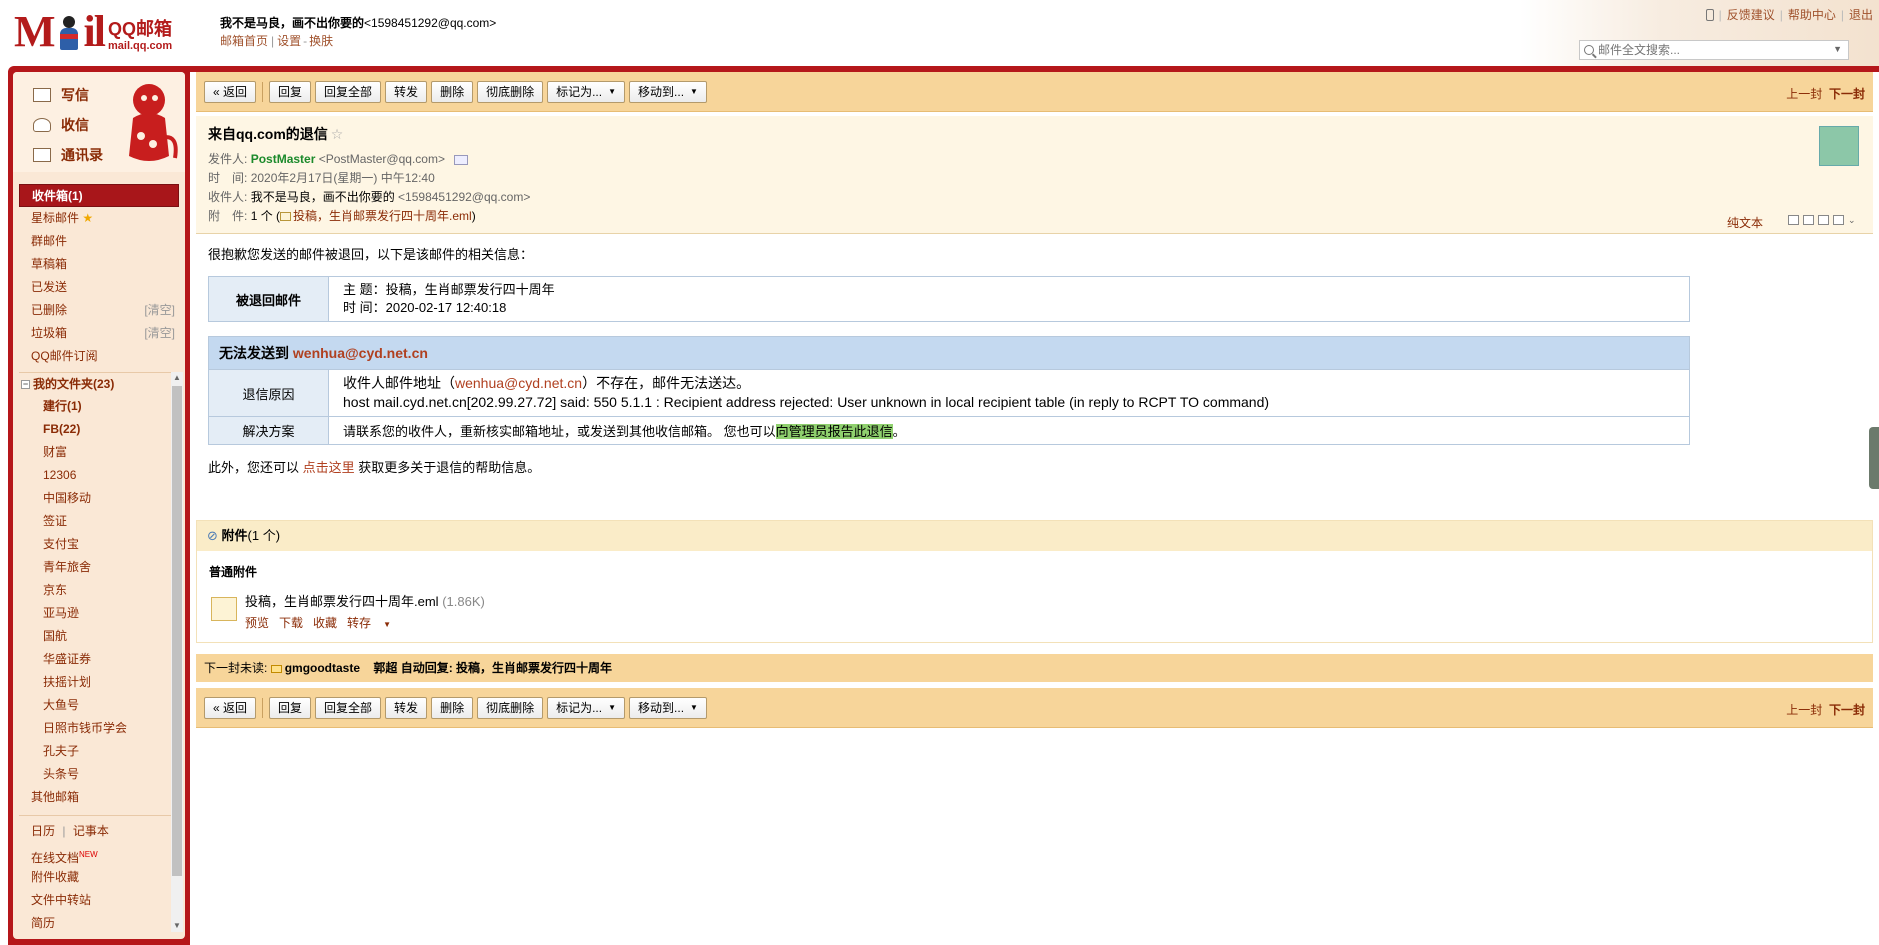 The width and height of the screenshot is (1879, 945). What do you see at coordinates (374, 623) in the screenshot?
I see `save-to-dropdown: 转存 ▼` at bounding box center [374, 623].